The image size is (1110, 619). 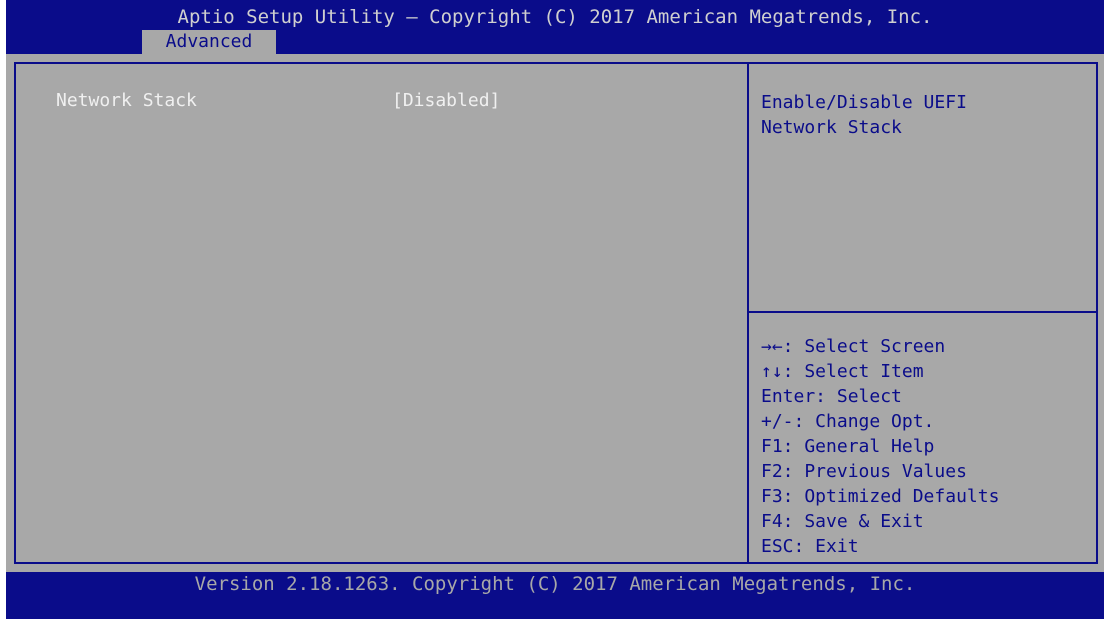 I want to click on key-select-item: ↑↓: Select Item, so click(x=842, y=371).